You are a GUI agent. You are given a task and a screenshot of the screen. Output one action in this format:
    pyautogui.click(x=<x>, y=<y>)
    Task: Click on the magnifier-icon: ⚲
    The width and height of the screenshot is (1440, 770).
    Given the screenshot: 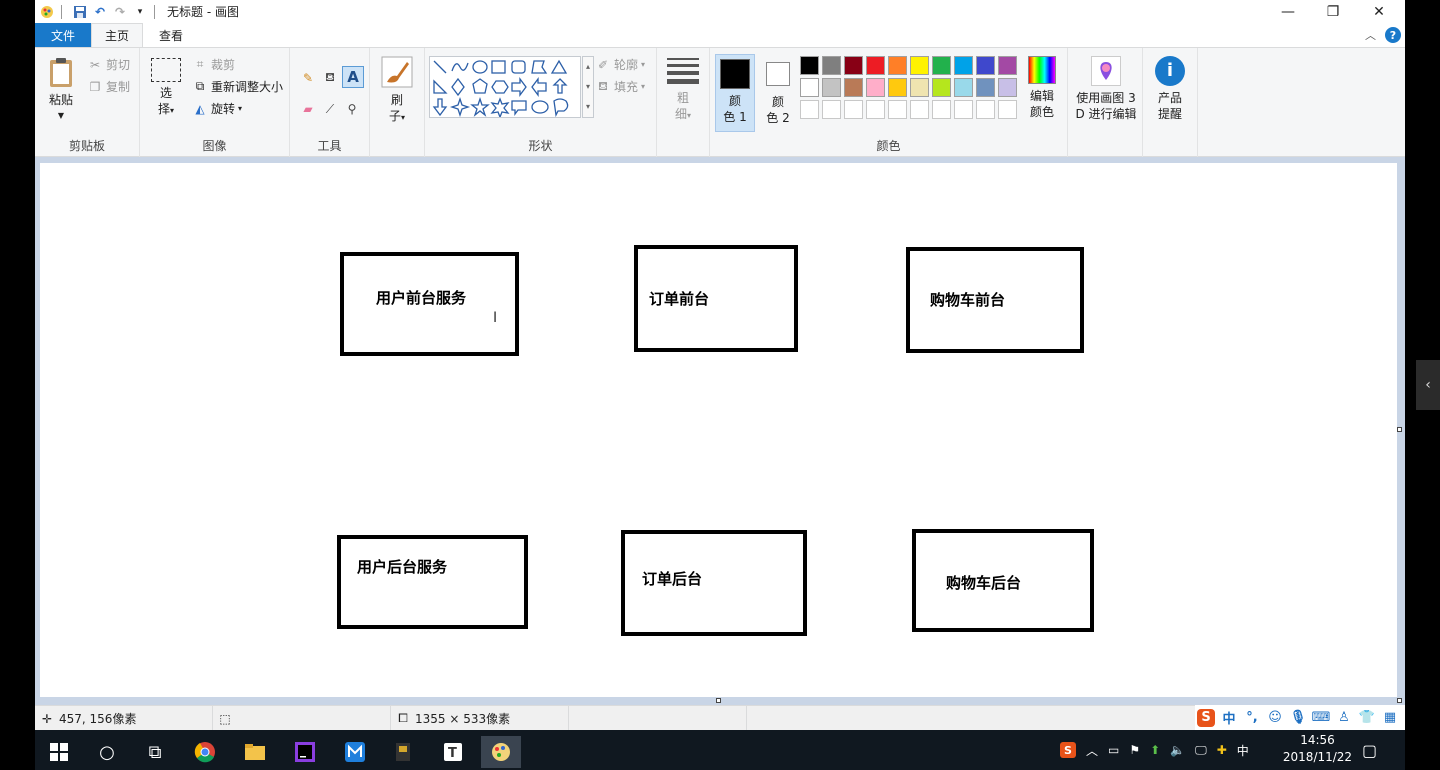 What is the action you would take?
    pyautogui.click(x=352, y=109)
    